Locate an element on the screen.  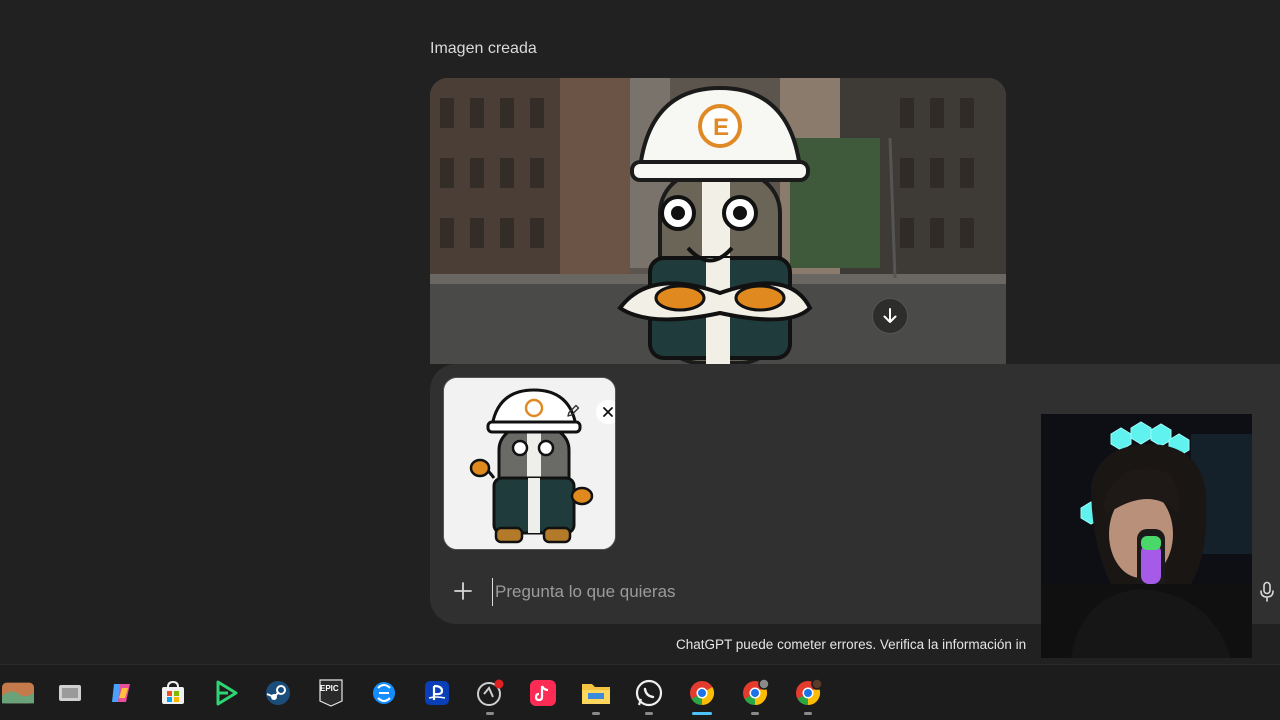
add-attachment-button is located at coordinates (463, 591).